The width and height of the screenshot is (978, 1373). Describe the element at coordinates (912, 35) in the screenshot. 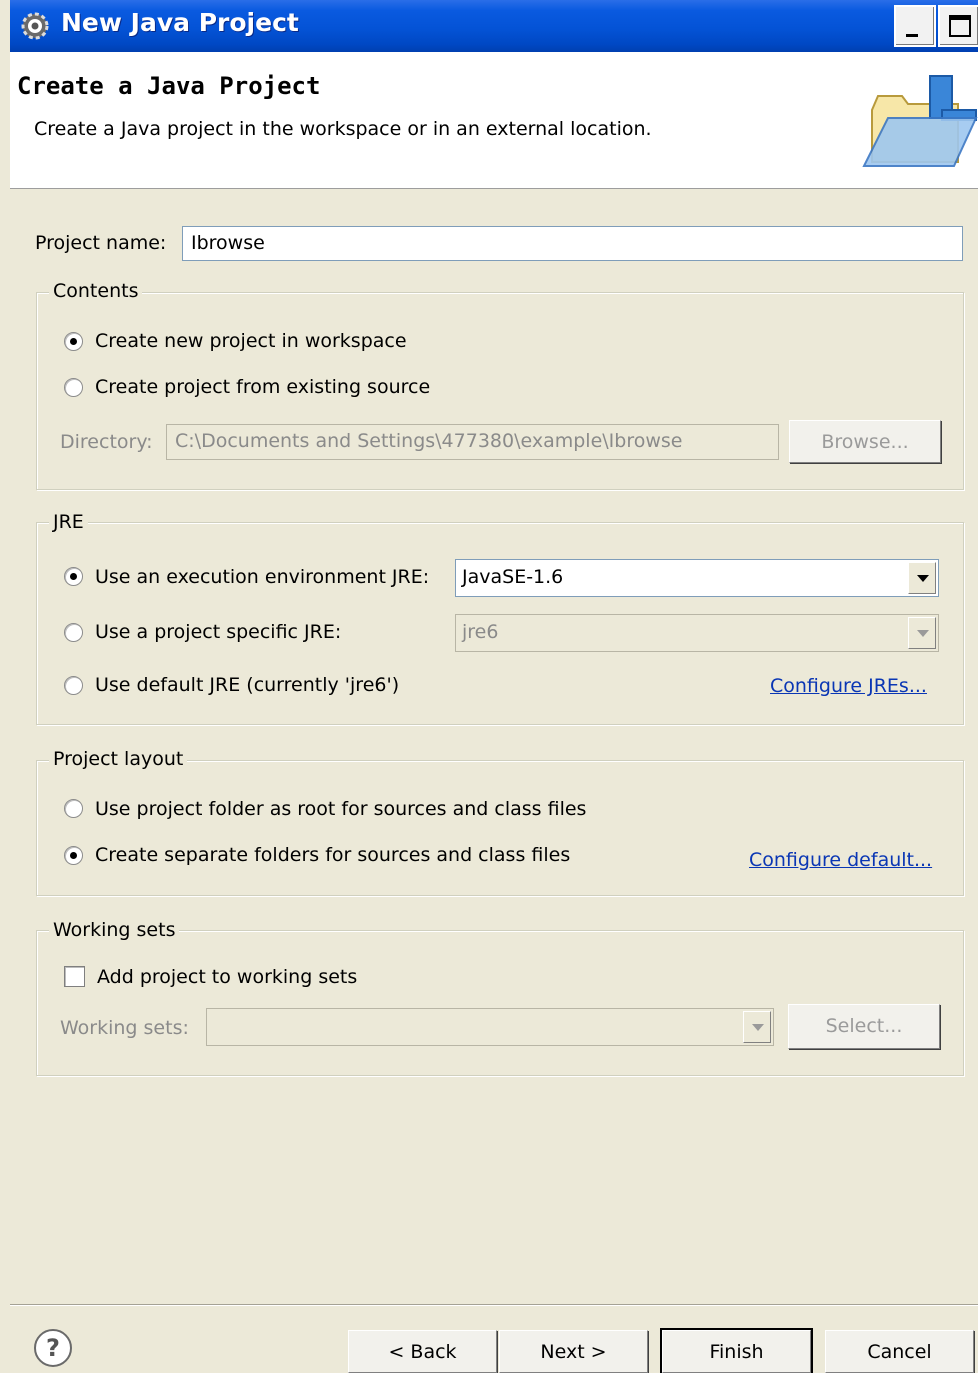

I see `minimize-icon` at that location.